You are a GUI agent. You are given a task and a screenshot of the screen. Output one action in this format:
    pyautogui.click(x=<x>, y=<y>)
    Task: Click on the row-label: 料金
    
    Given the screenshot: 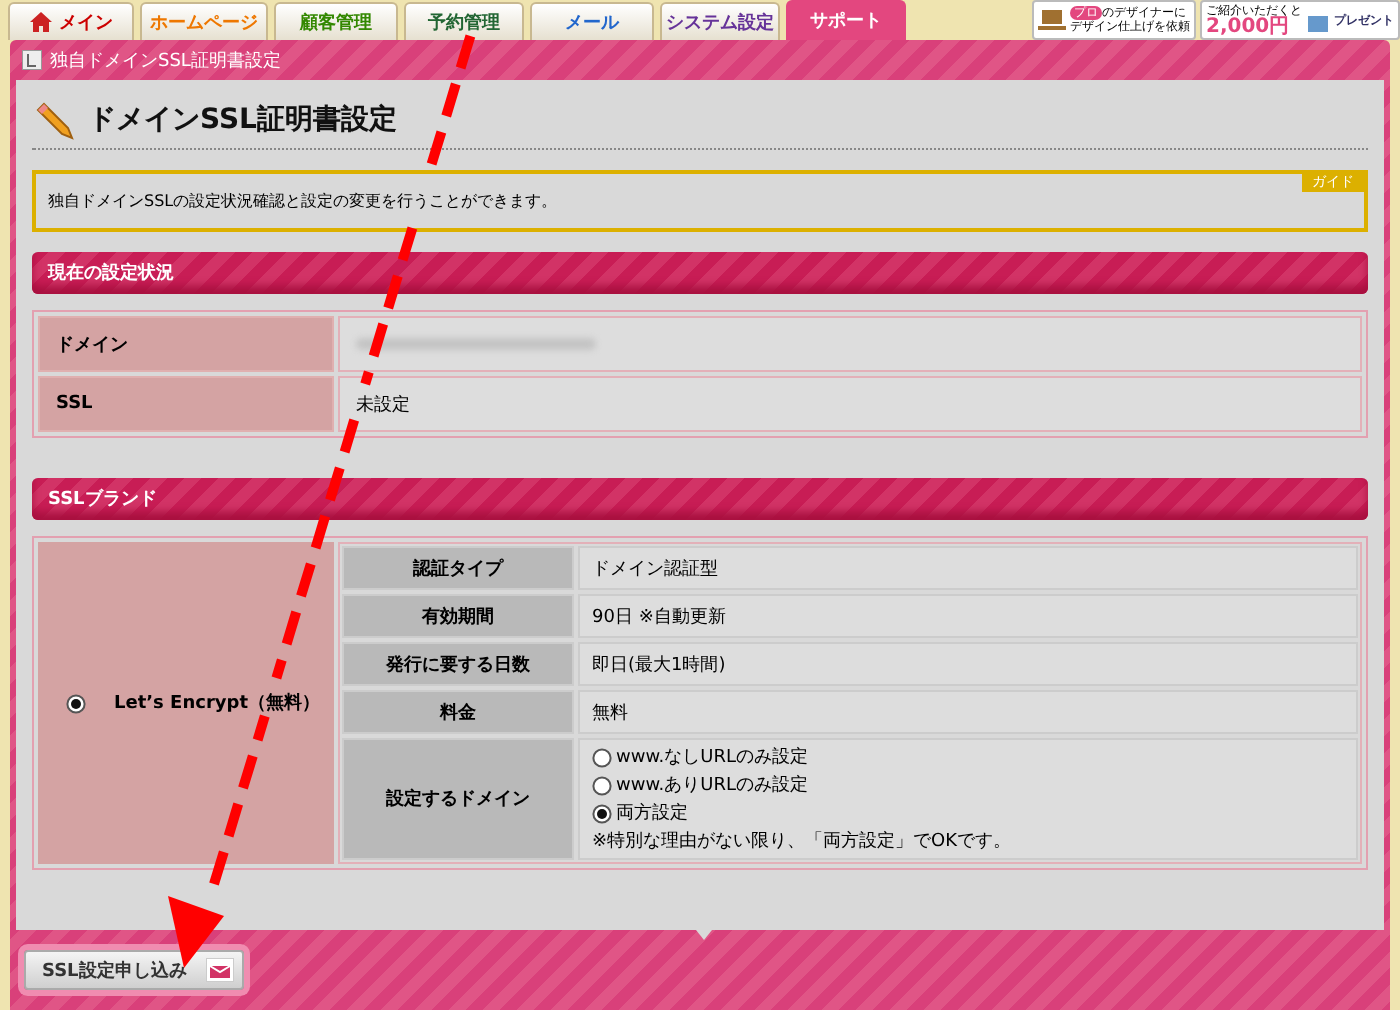 What is the action you would take?
    pyautogui.click(x=458, y=712)
    